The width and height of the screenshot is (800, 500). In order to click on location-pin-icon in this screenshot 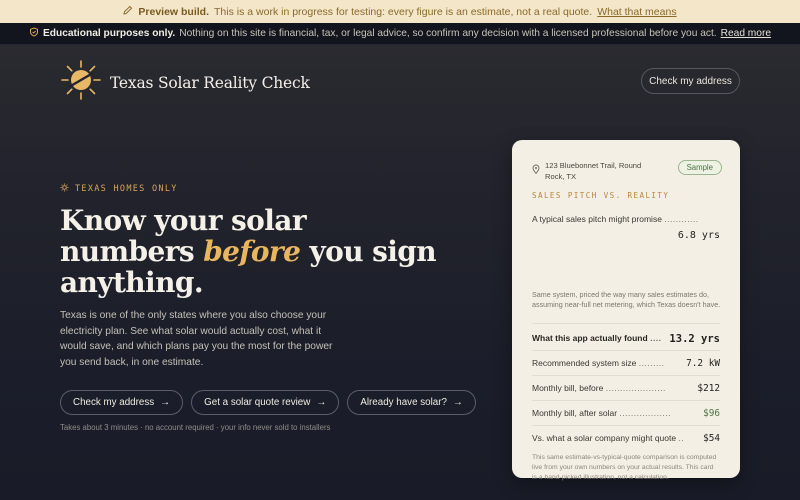, I will do `click(536, 170)`.